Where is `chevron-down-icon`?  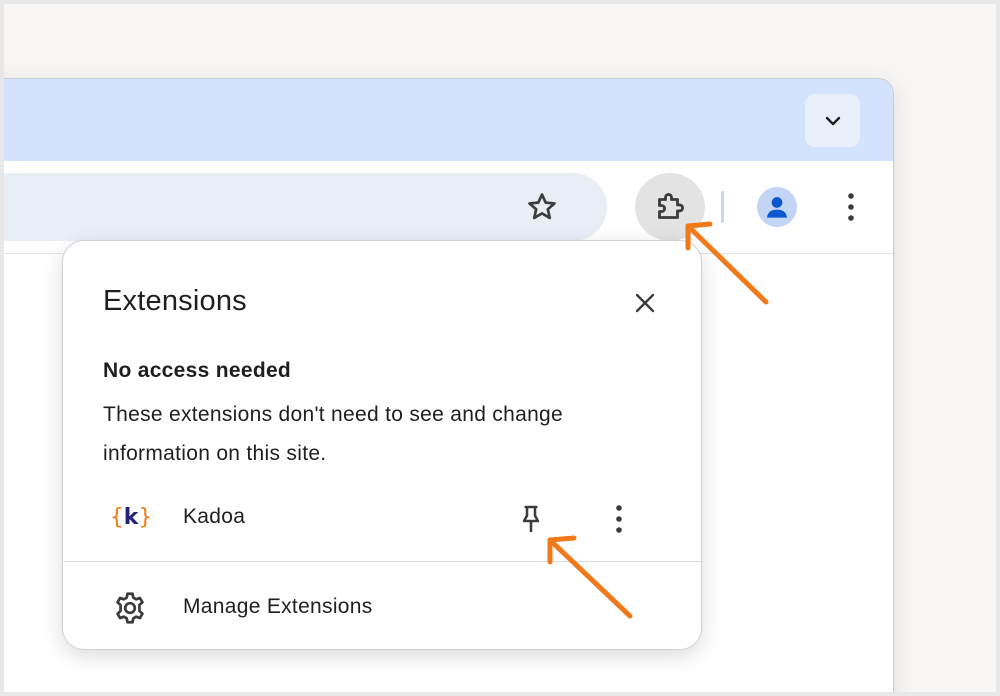 chevron-down-icon is located at coordinates (832, 120).